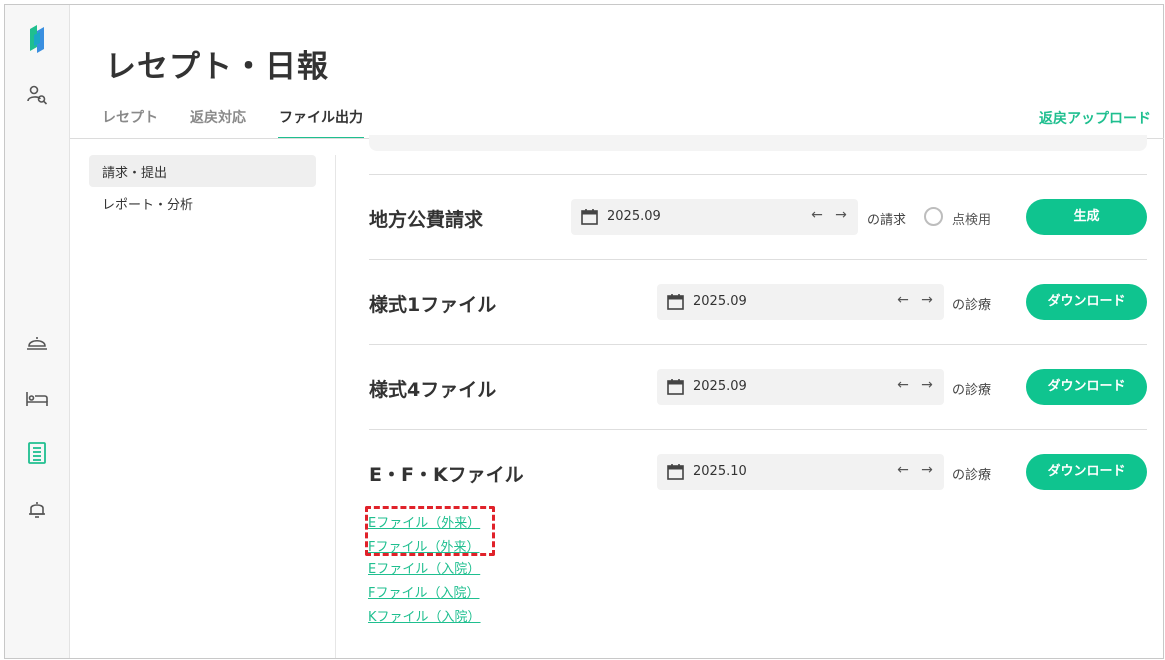 The height and width of the screenshot is (660, 1165). Describe the element at coordinates (933, 216) in the screenshot. I see `inspection-radio` at that location.